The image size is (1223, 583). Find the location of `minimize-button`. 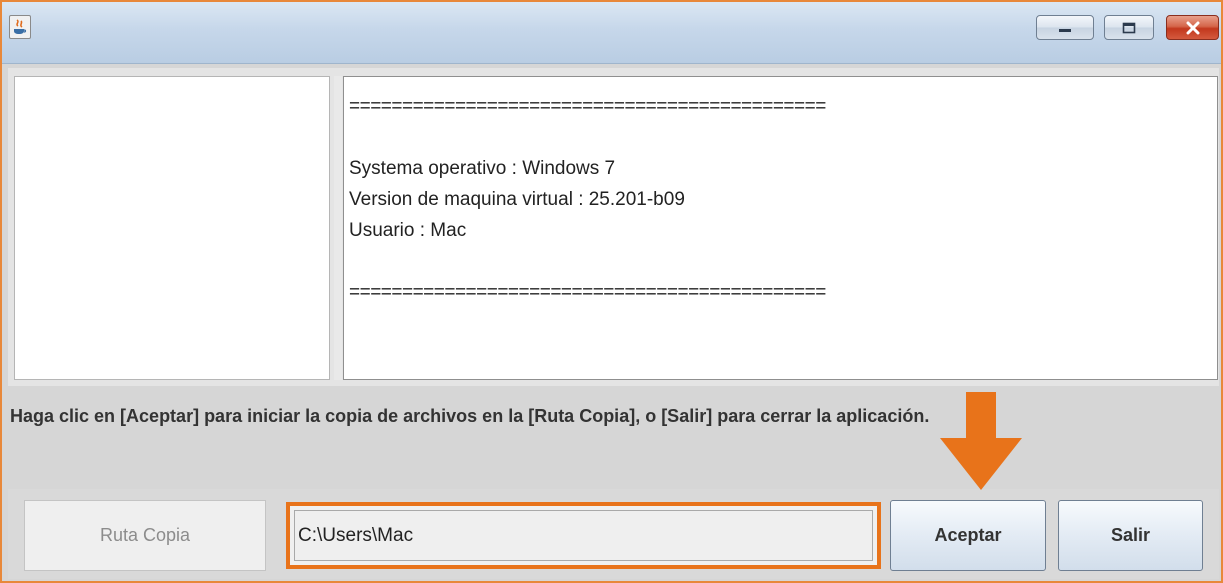

minimize-button is located at coordinates (1065, 27).